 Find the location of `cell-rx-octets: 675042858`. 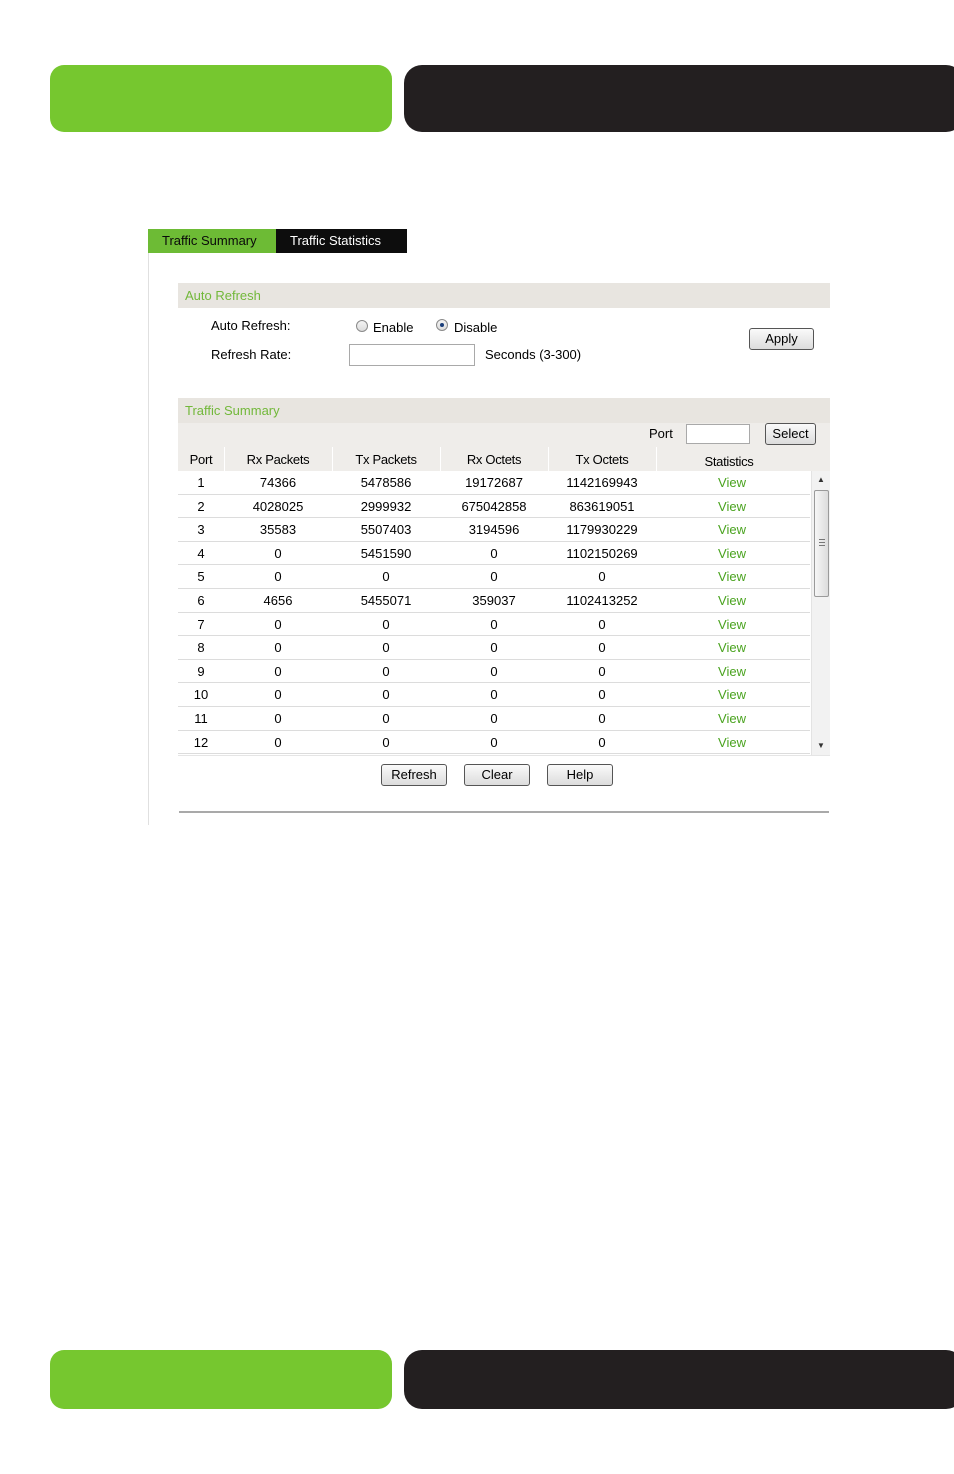

cell-rx-octets: 675042858 is located at coordinates (494, 506).